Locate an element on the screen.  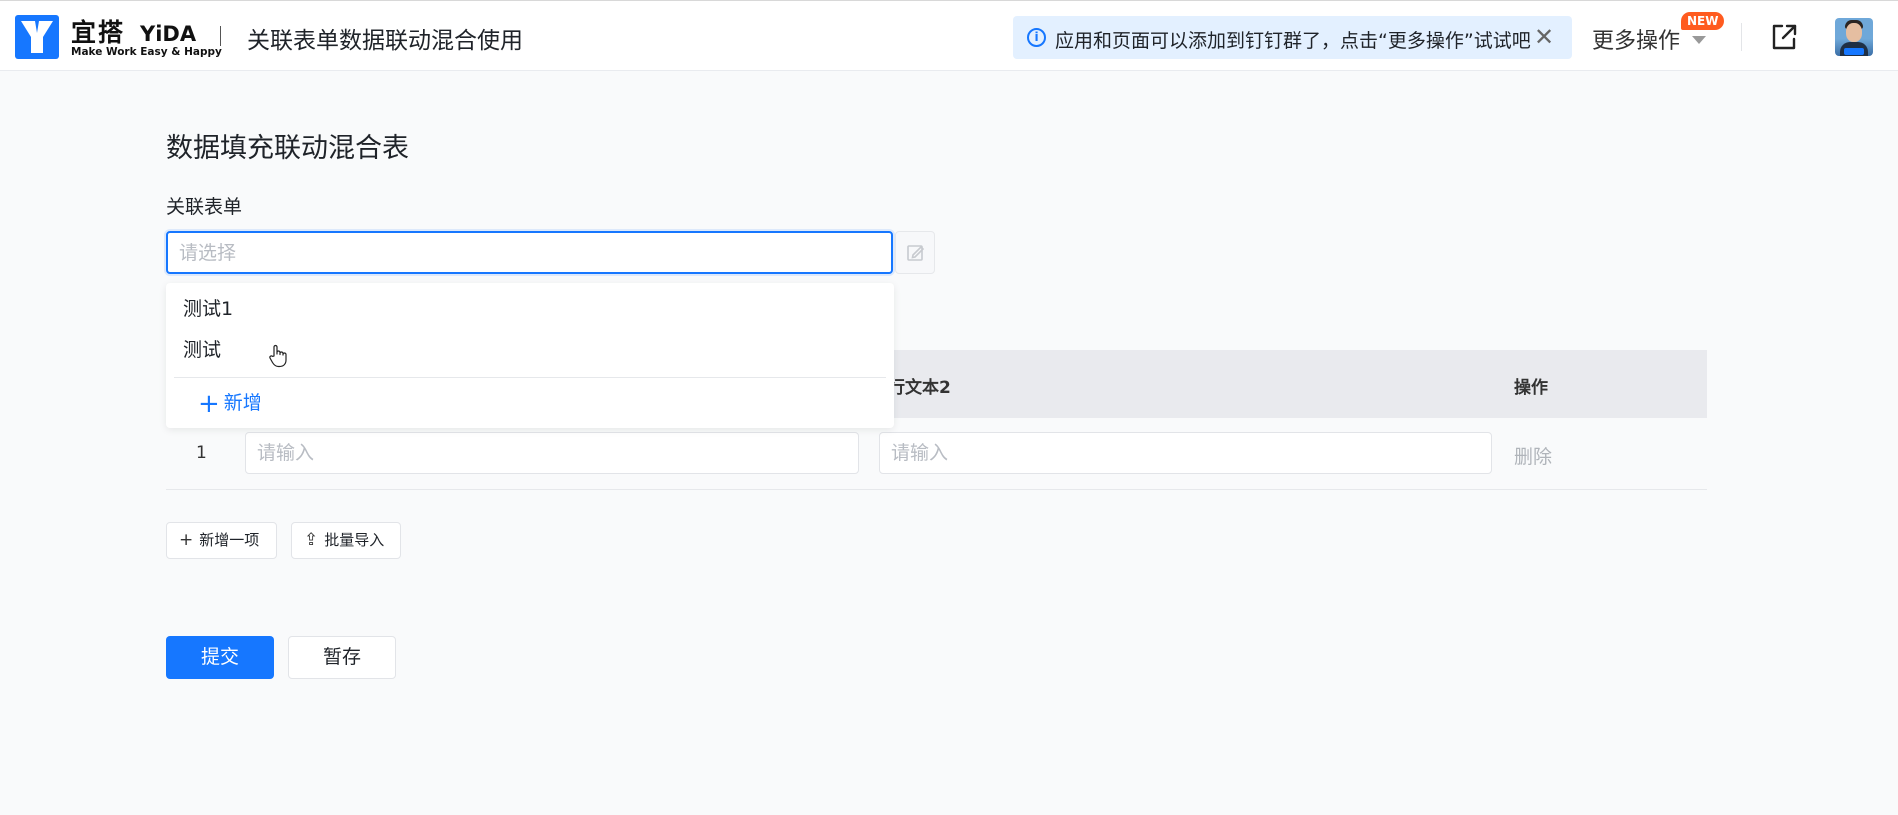
edit-icon is located at coordinates (916, 253).